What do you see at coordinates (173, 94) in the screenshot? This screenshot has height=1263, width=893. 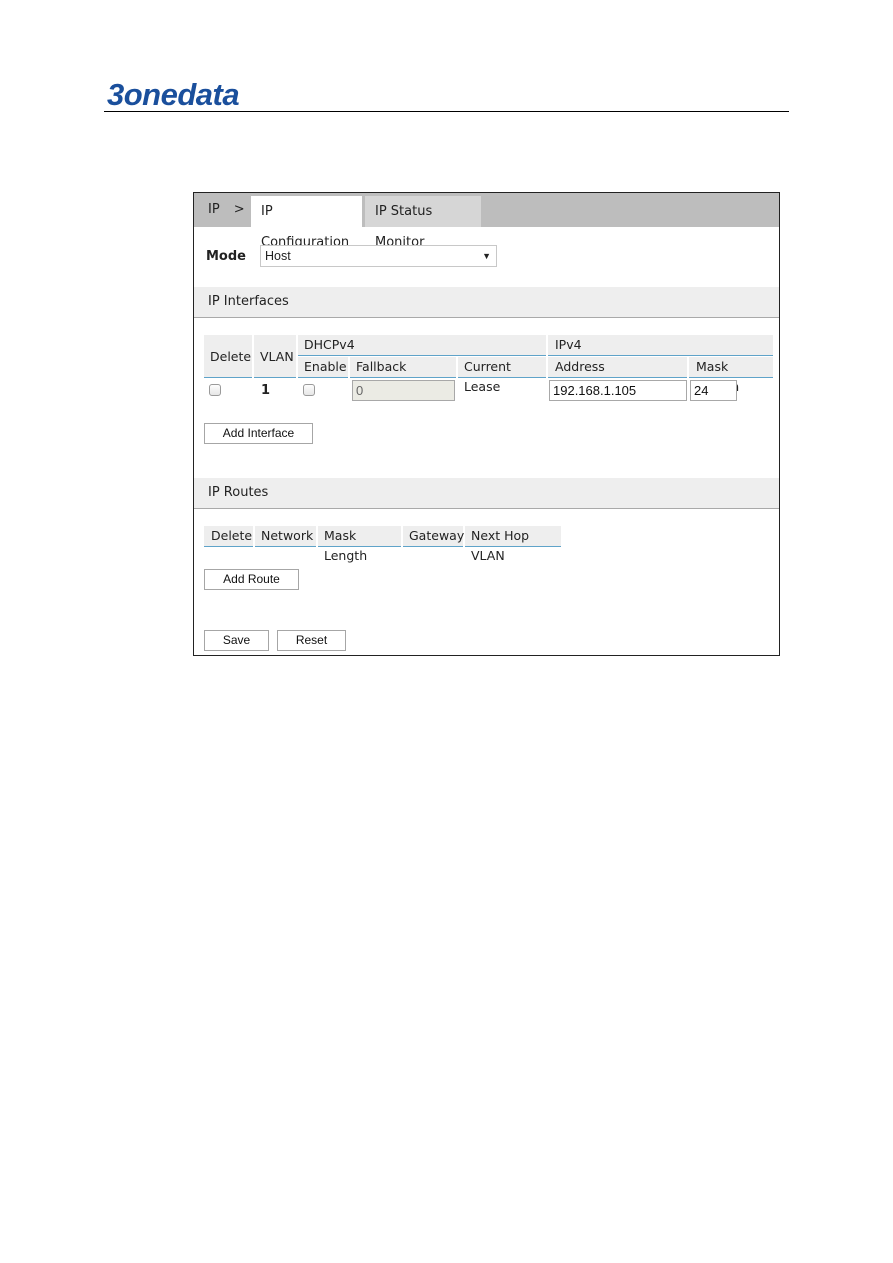 I see `brand-logo: 3onedata` at bounding box center [173, 94].